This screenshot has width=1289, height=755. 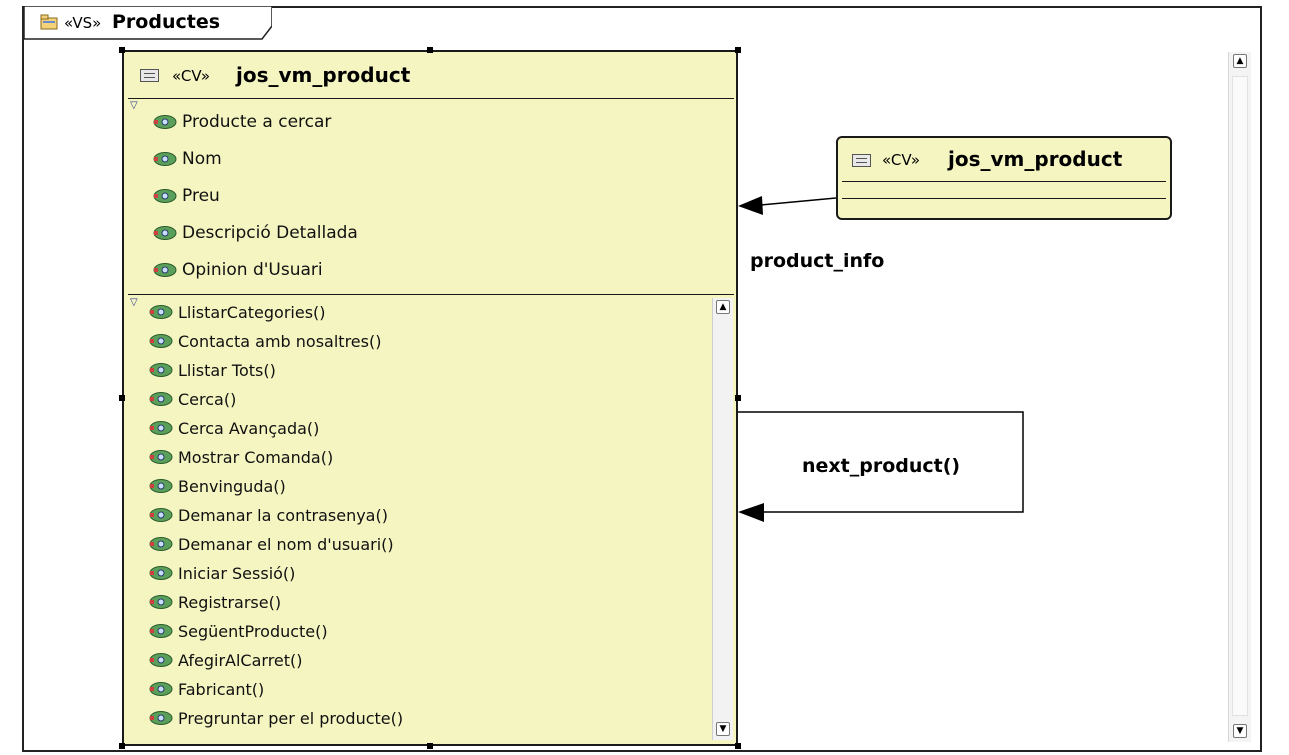 I want to click on attribute-item: Preu, so click(x=186, y=196).